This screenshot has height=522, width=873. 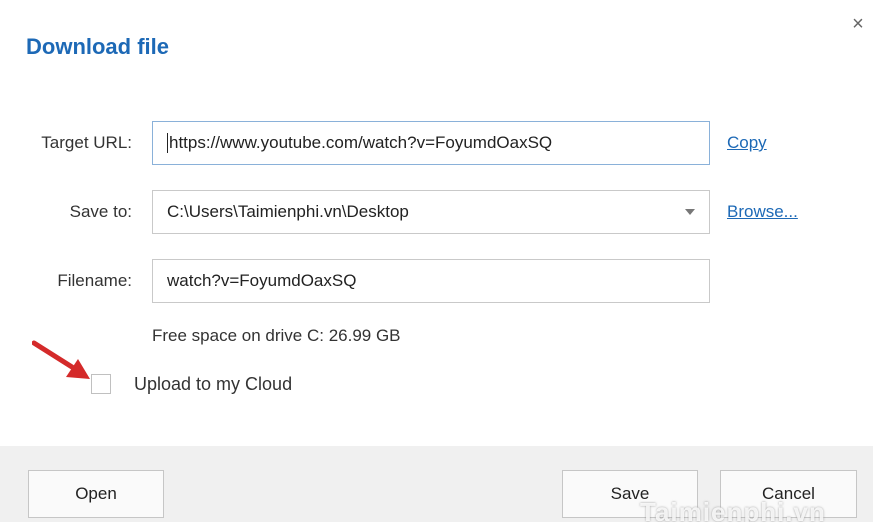 What do you see at coordinates (101, 384) in the screenshot?
I see `upload-to-cloud-checkbox` at bounding box center [101, 384].